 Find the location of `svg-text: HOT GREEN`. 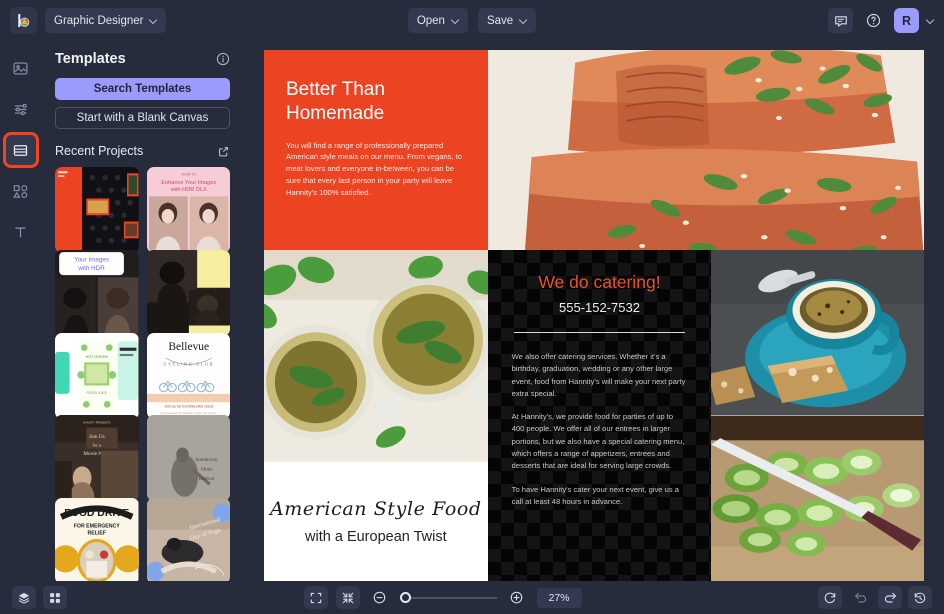

svg-text: HOT GREEN is located at coordinates (97, 357).